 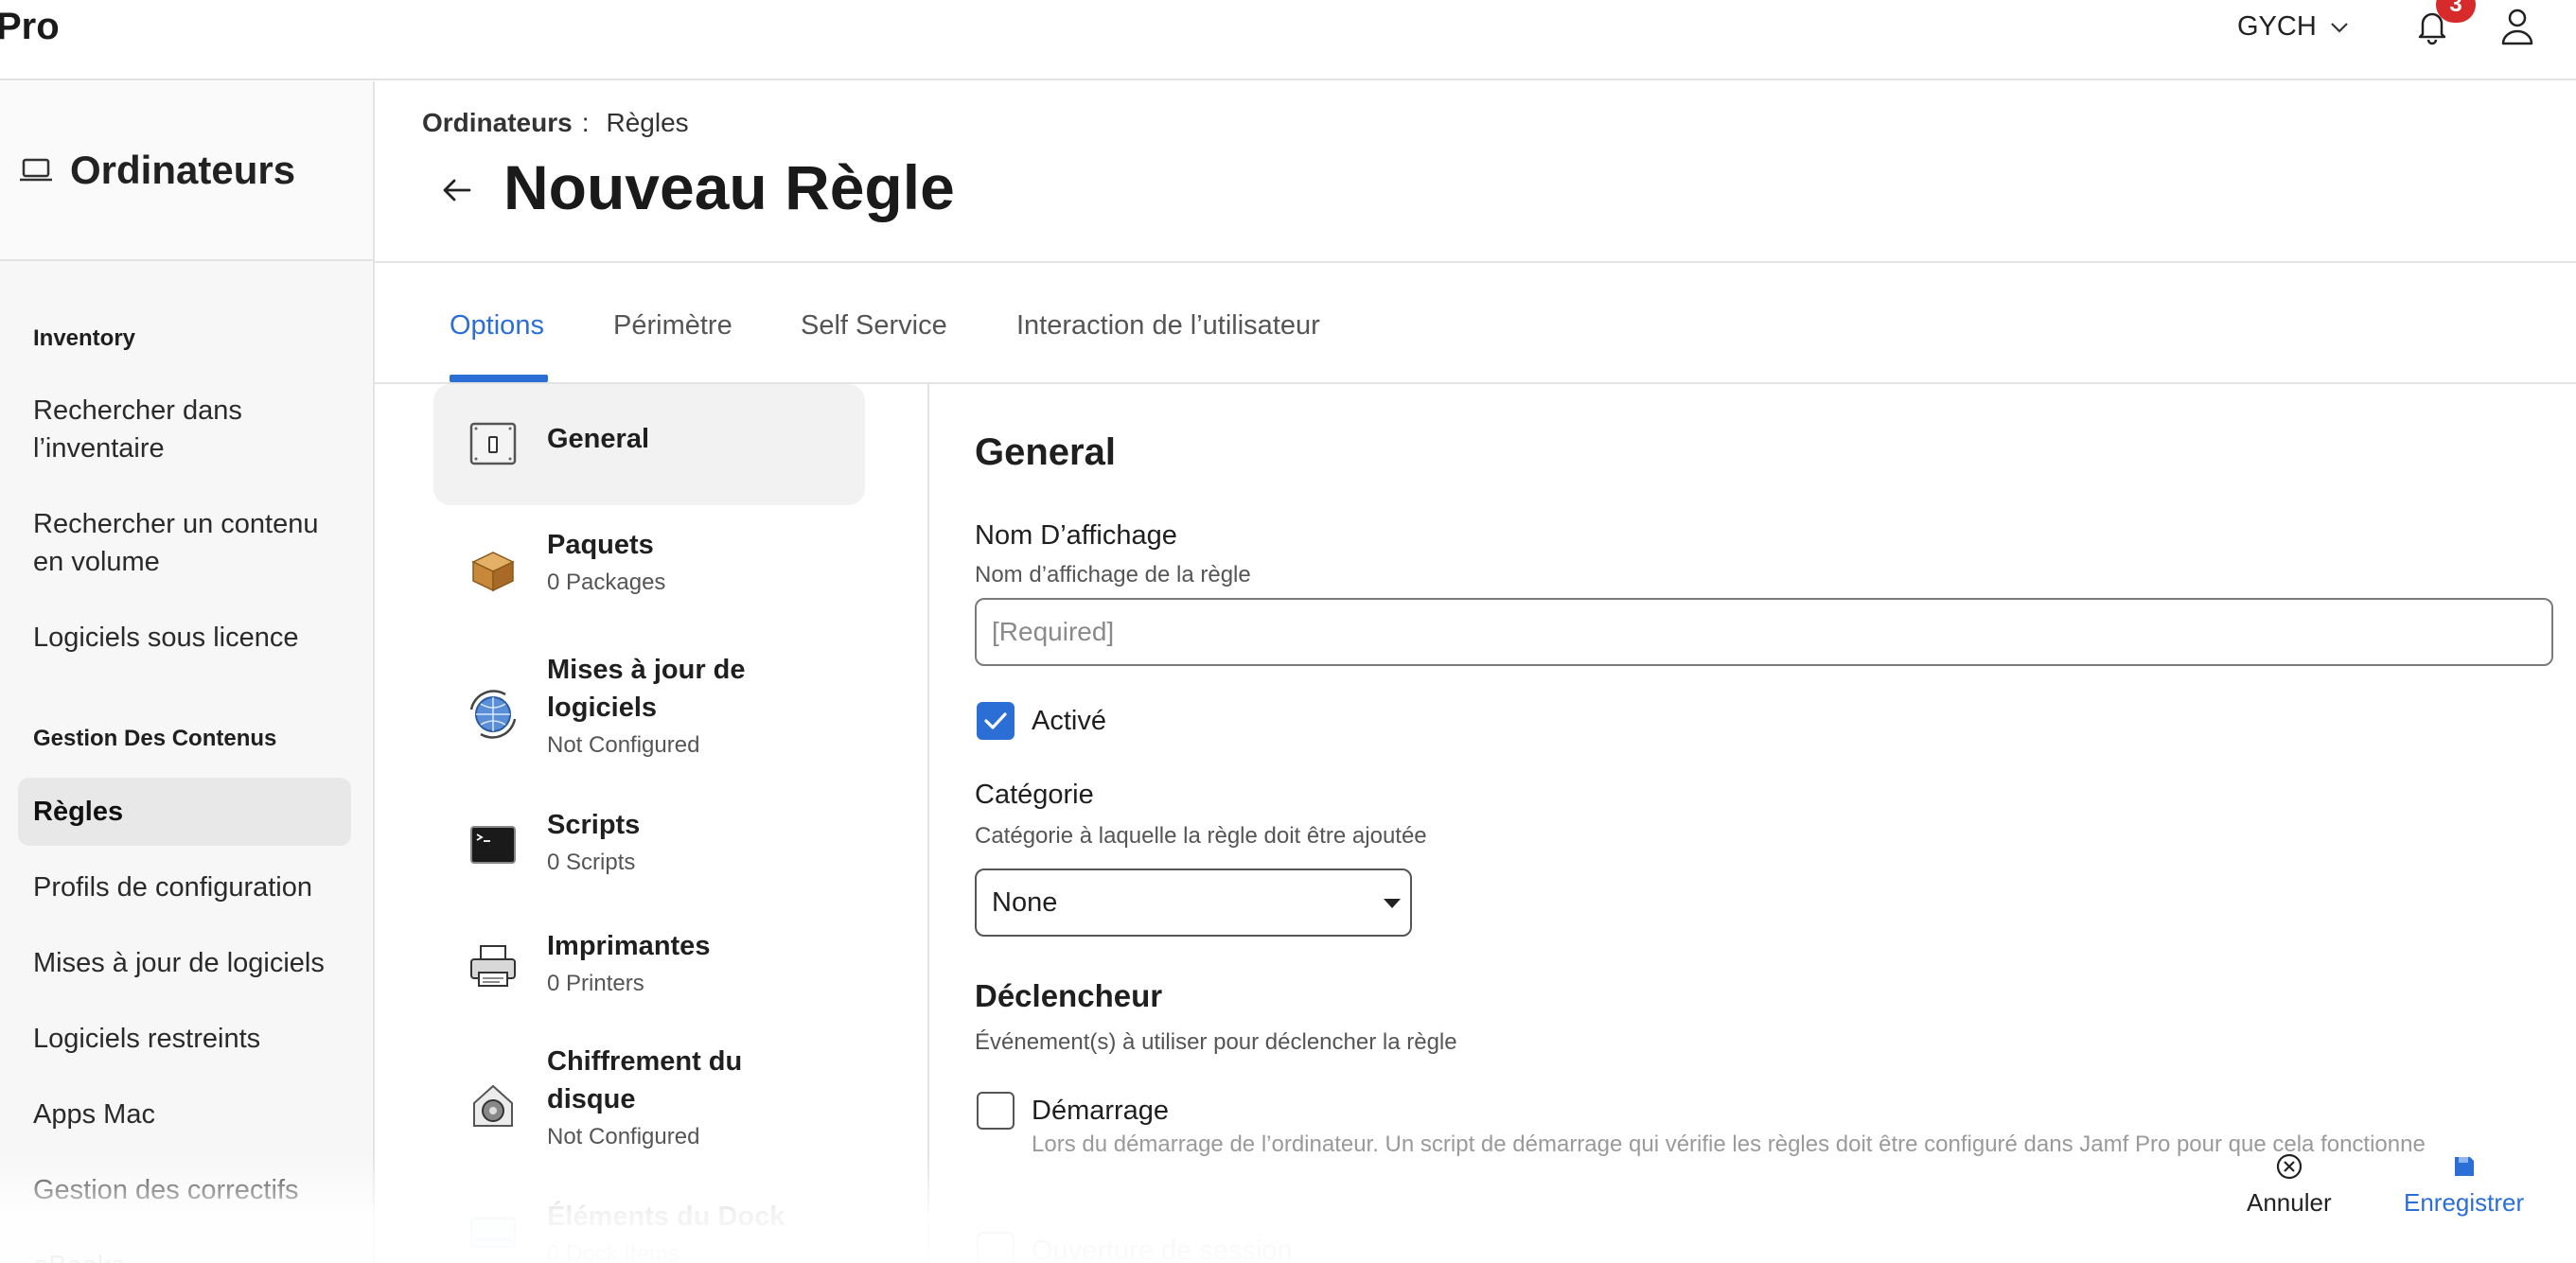 I want to click on page-title: Nouveau Règle, so click(x=729, y=187).